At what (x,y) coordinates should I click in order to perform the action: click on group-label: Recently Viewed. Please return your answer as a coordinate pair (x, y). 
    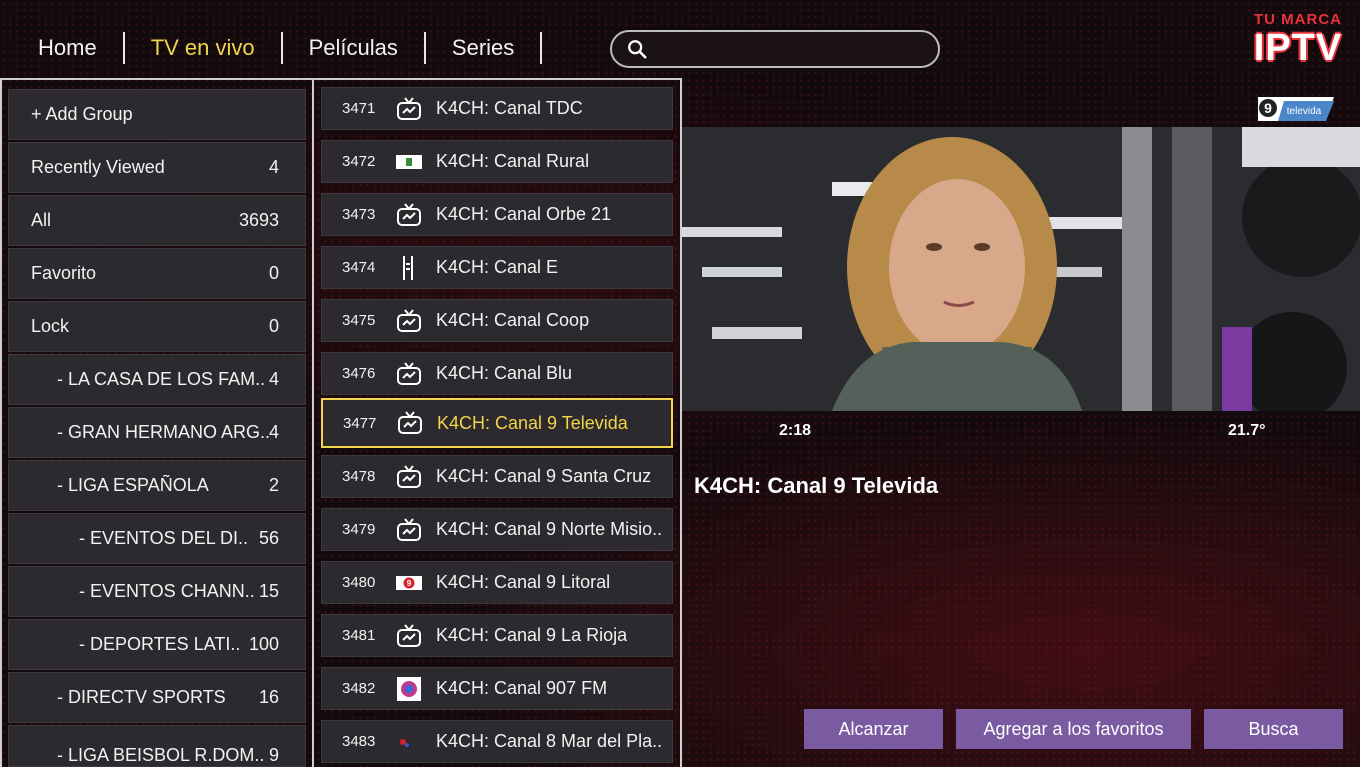
    Looking at the image, I should click on (98, 167).